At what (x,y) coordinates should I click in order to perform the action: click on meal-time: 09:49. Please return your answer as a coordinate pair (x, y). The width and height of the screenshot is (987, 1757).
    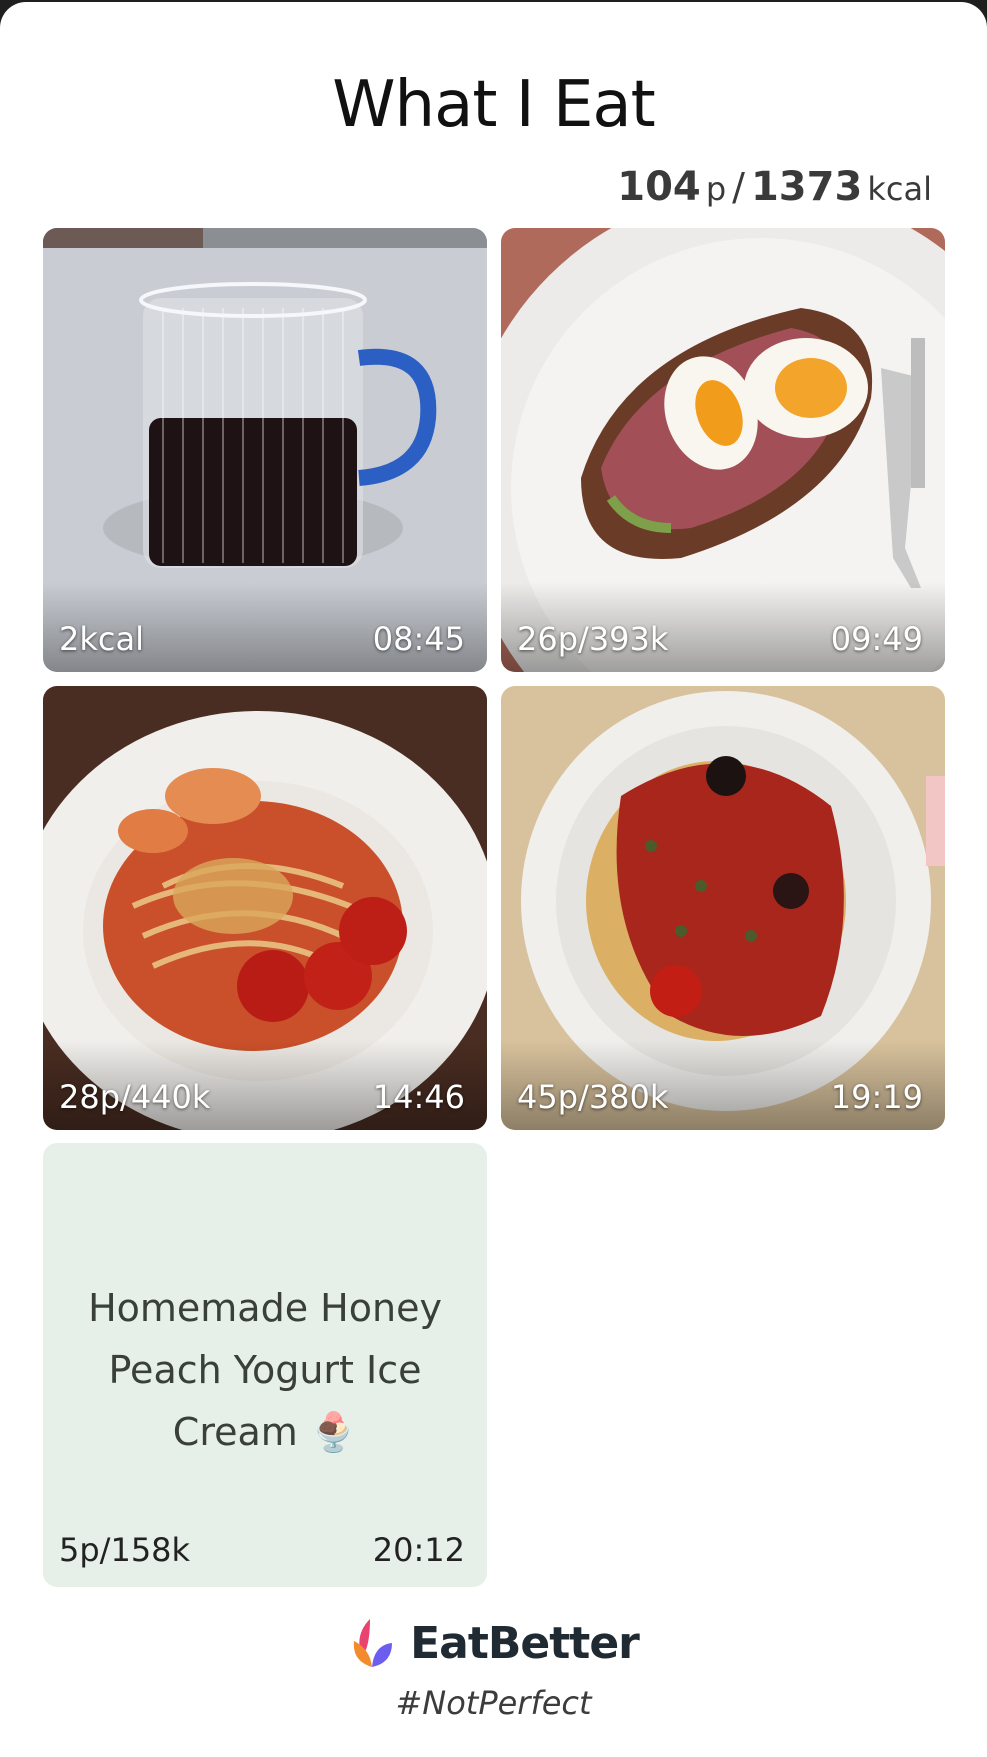
    Looking at the image, I should click on (876, 639).